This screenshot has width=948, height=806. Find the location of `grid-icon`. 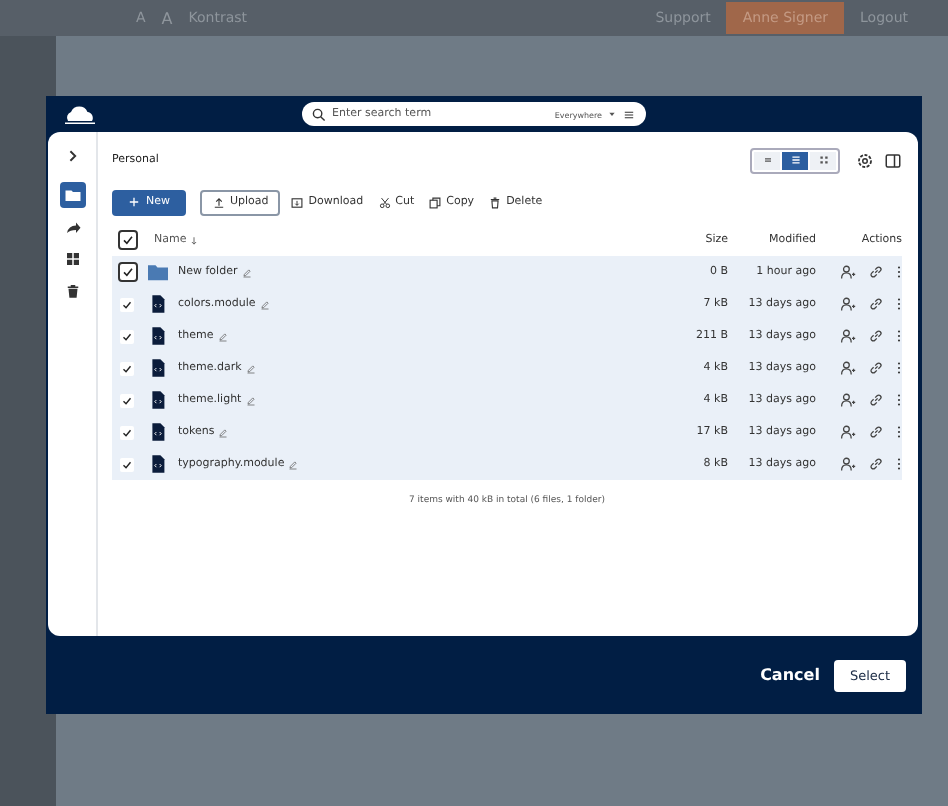

grid-icon is located at coordinates (72, 259).